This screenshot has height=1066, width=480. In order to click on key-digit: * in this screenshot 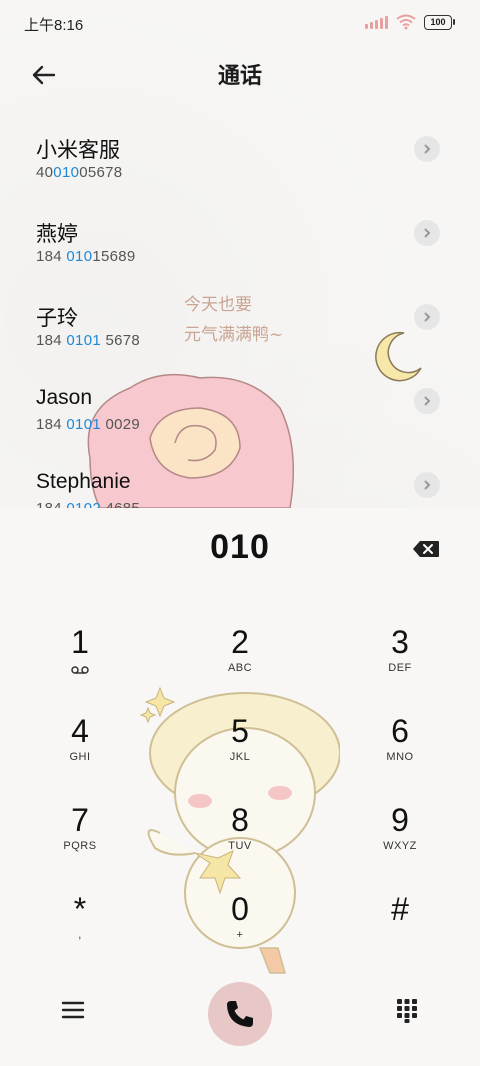, I will do `click(80, 909)`.